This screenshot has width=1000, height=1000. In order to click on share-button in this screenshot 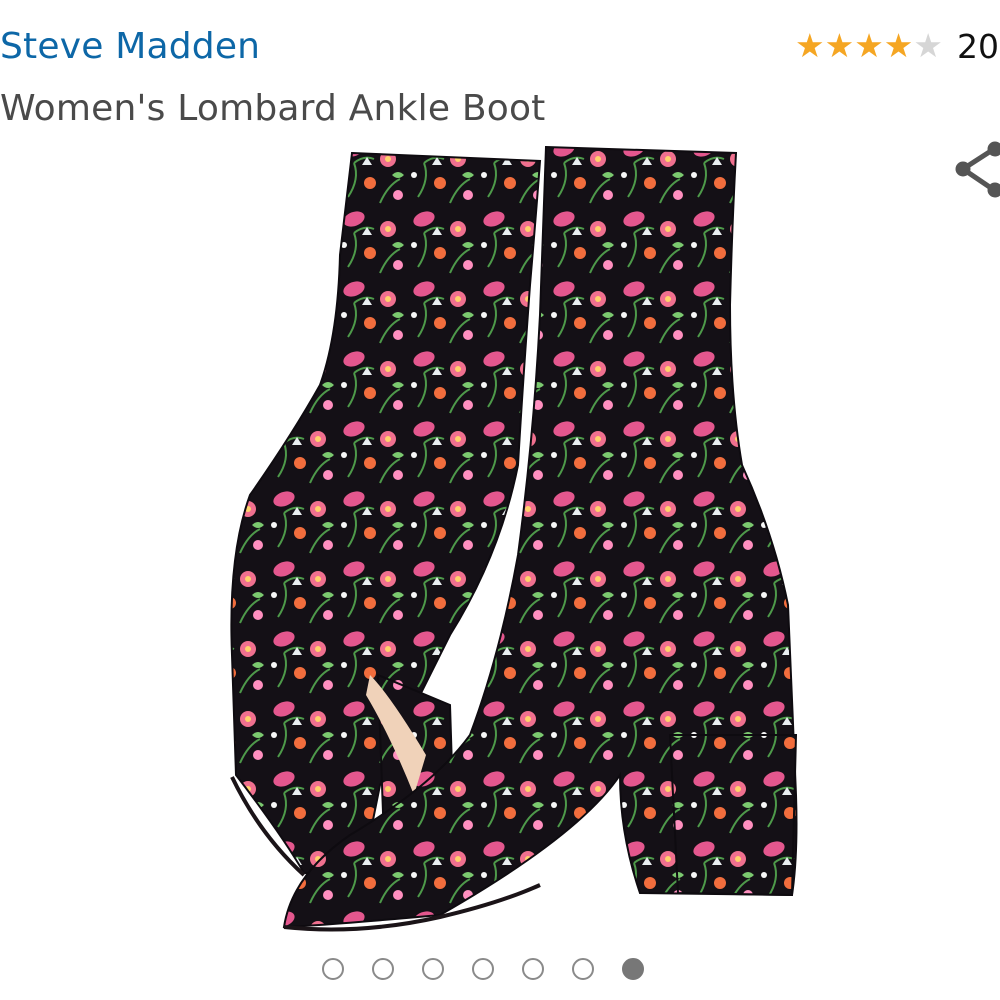, I will do `click(975, 175)`.